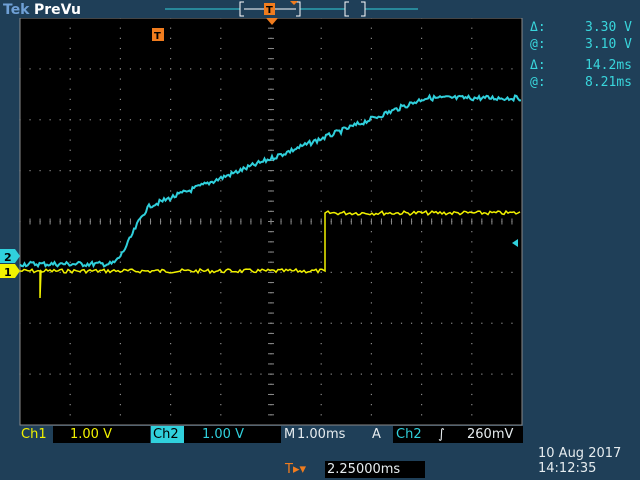 The width and height of the screenshot is (640, 480). Describe the element at coordinates (16, 10) in the screenshot. I see `brand-logo: Tek` at that location.